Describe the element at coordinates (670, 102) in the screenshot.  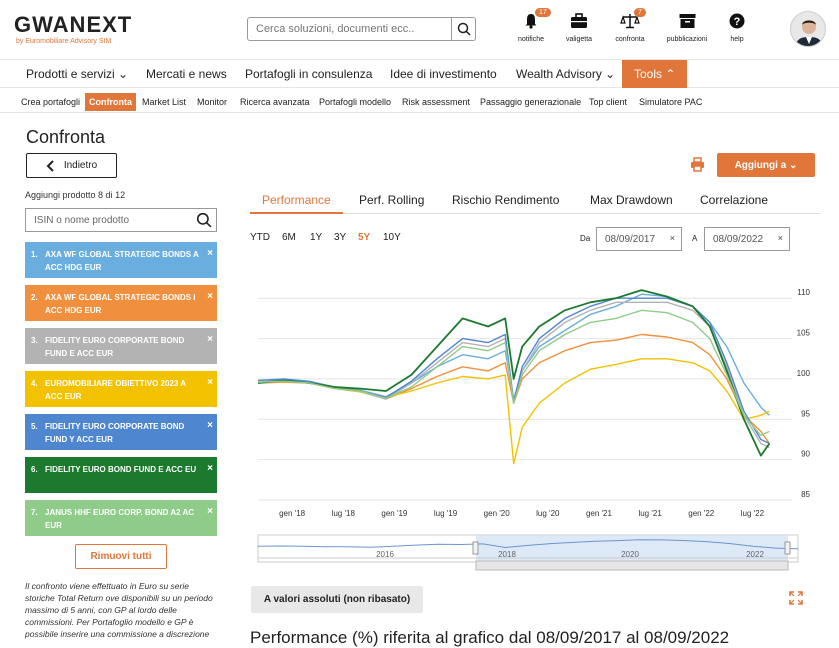
I see `subnav-simulatore-pac: Simulatore PAC` at that location.